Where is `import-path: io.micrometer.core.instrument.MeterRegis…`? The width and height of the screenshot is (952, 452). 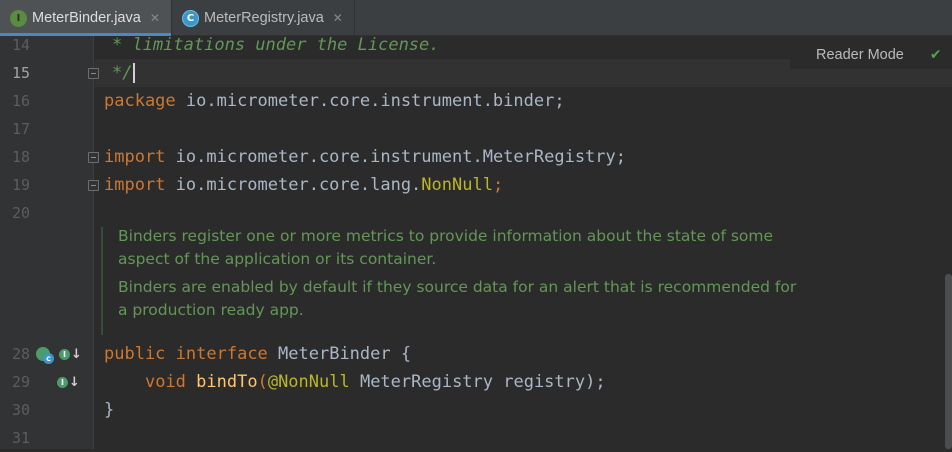
import-path: io.micrometer.core.instrument.MeterRegis… is located at coordinates (395, 157).